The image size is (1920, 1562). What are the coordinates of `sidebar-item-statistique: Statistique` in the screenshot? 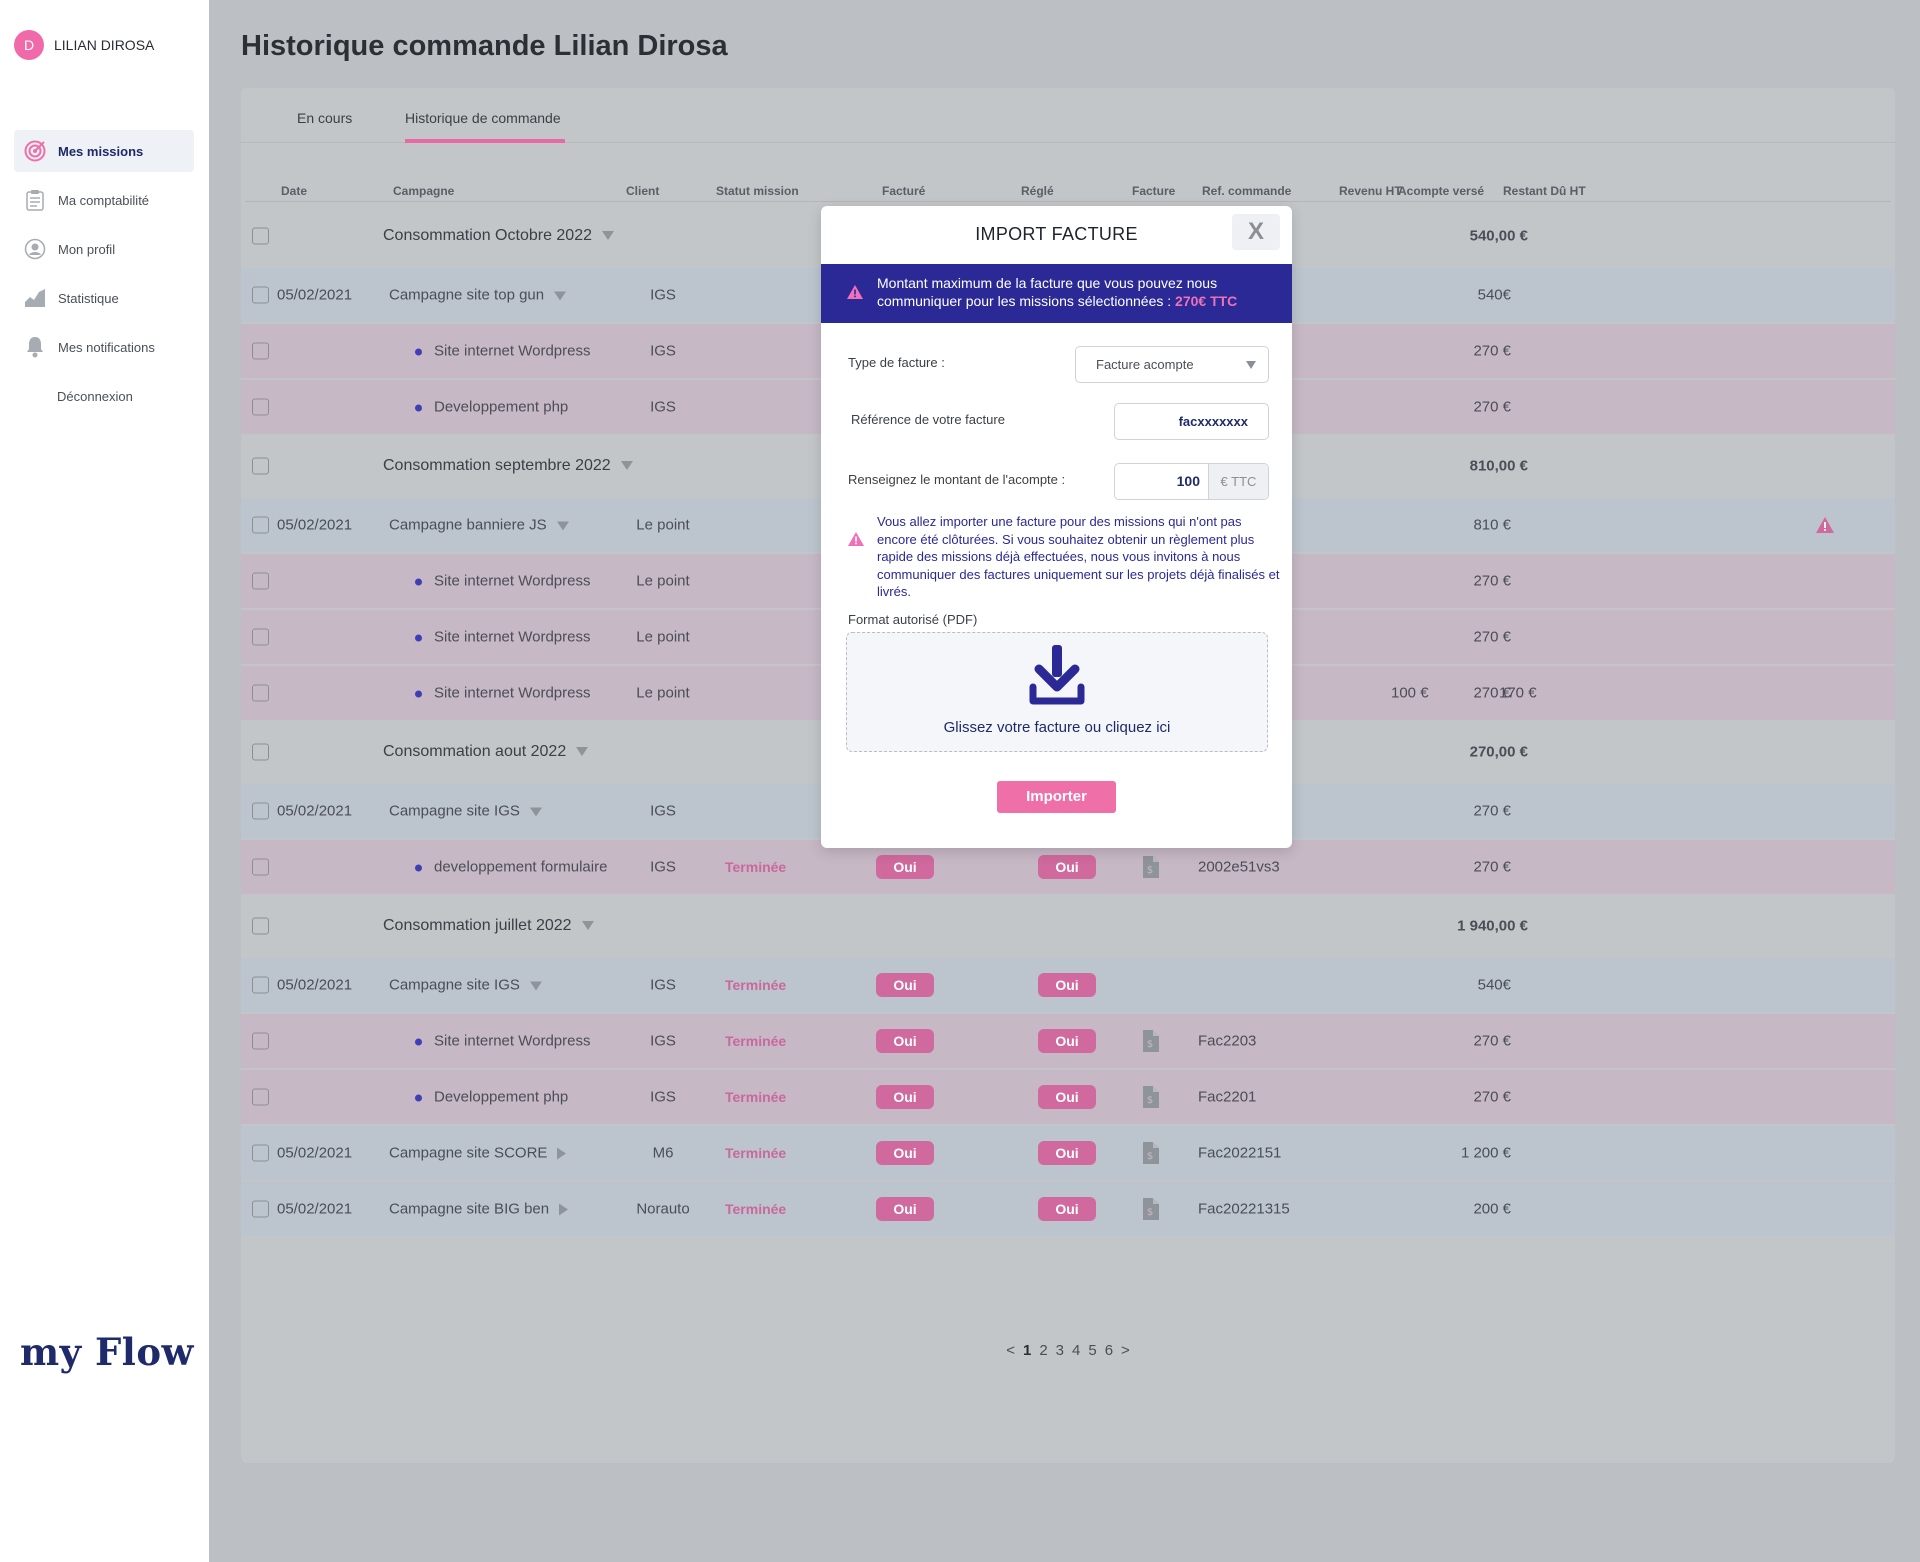 It's located at (104, 298).